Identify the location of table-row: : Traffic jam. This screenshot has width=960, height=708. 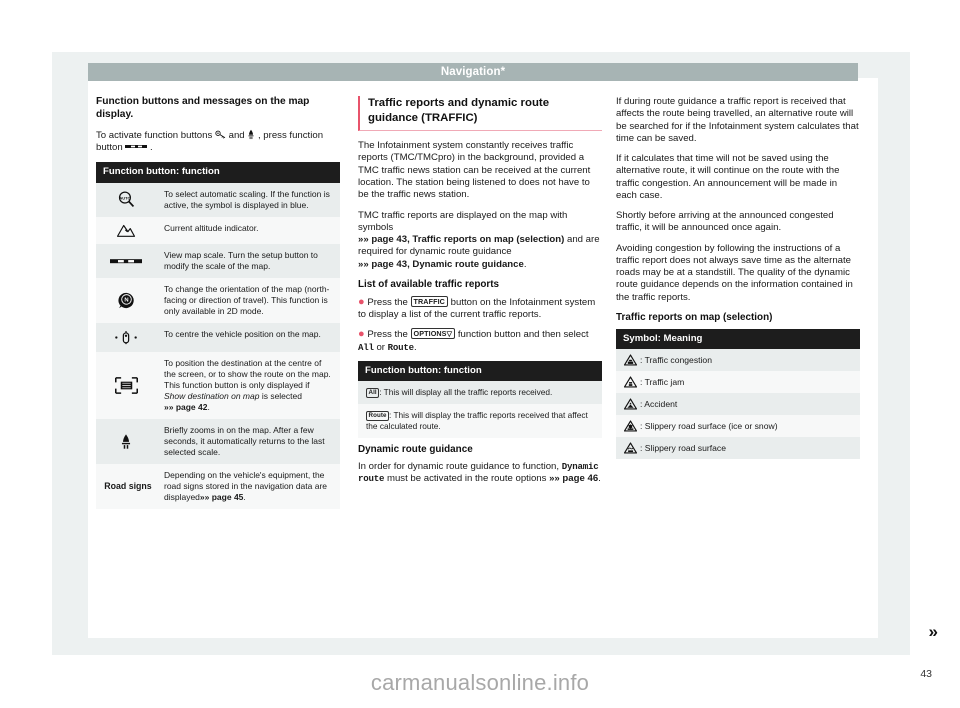
(738, 382).